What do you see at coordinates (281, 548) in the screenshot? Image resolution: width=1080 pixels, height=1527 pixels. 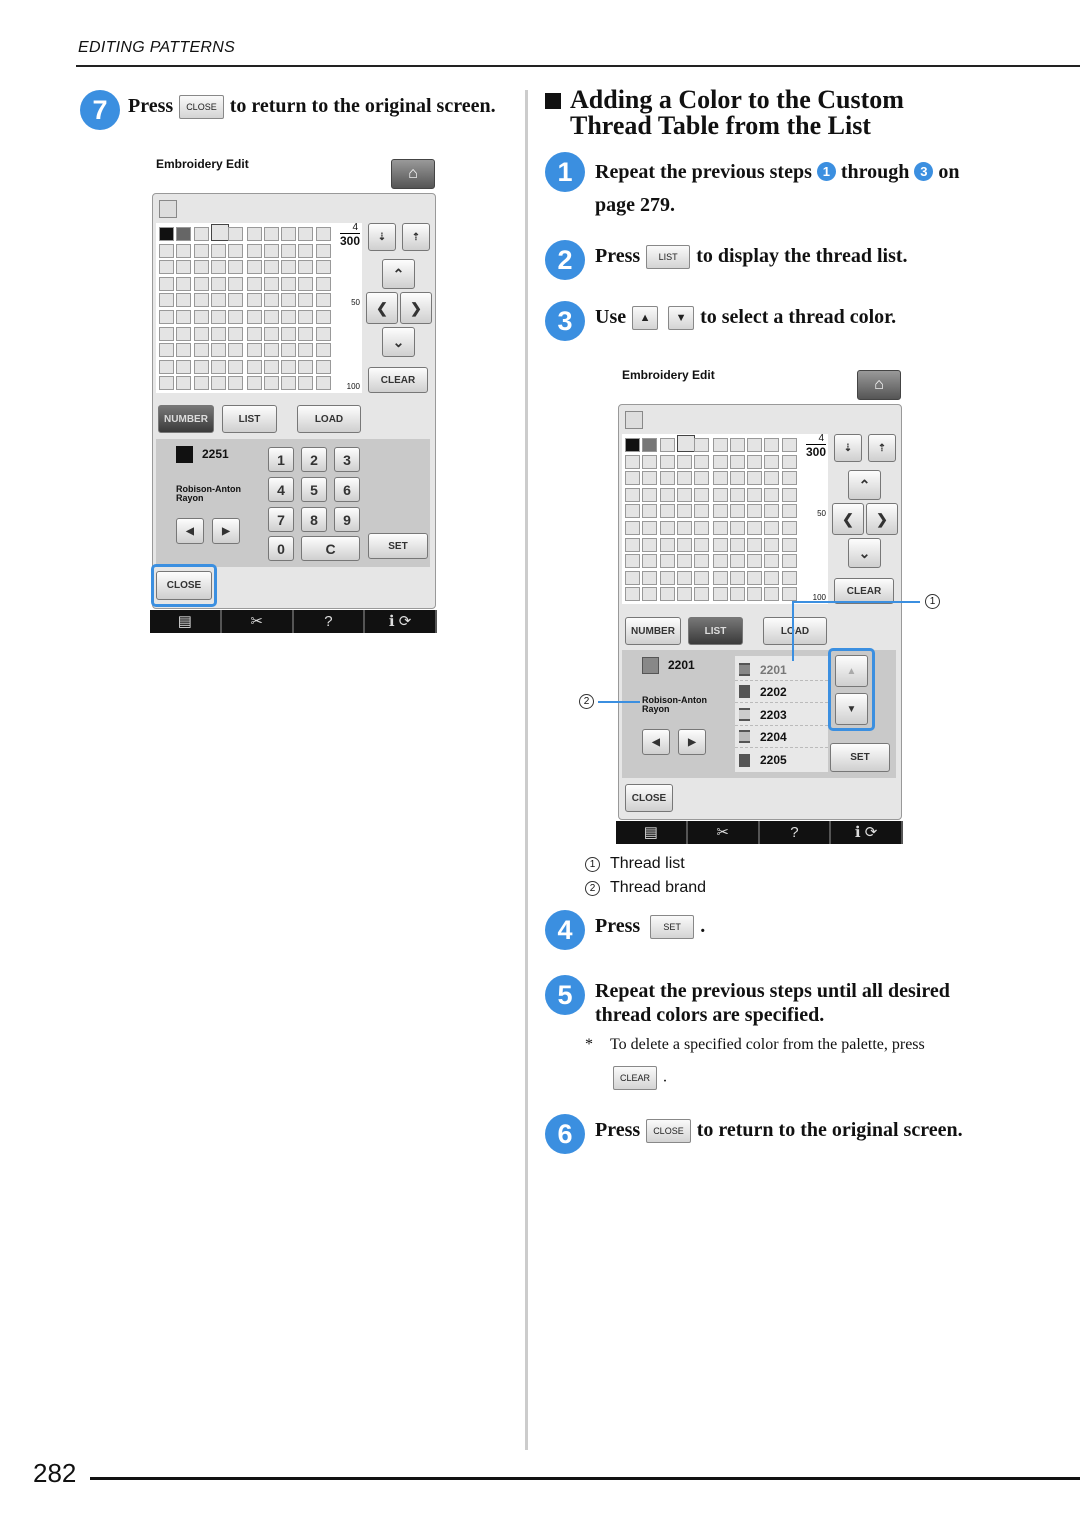 I see `key-0: 0` at bounding box center [281, 548].